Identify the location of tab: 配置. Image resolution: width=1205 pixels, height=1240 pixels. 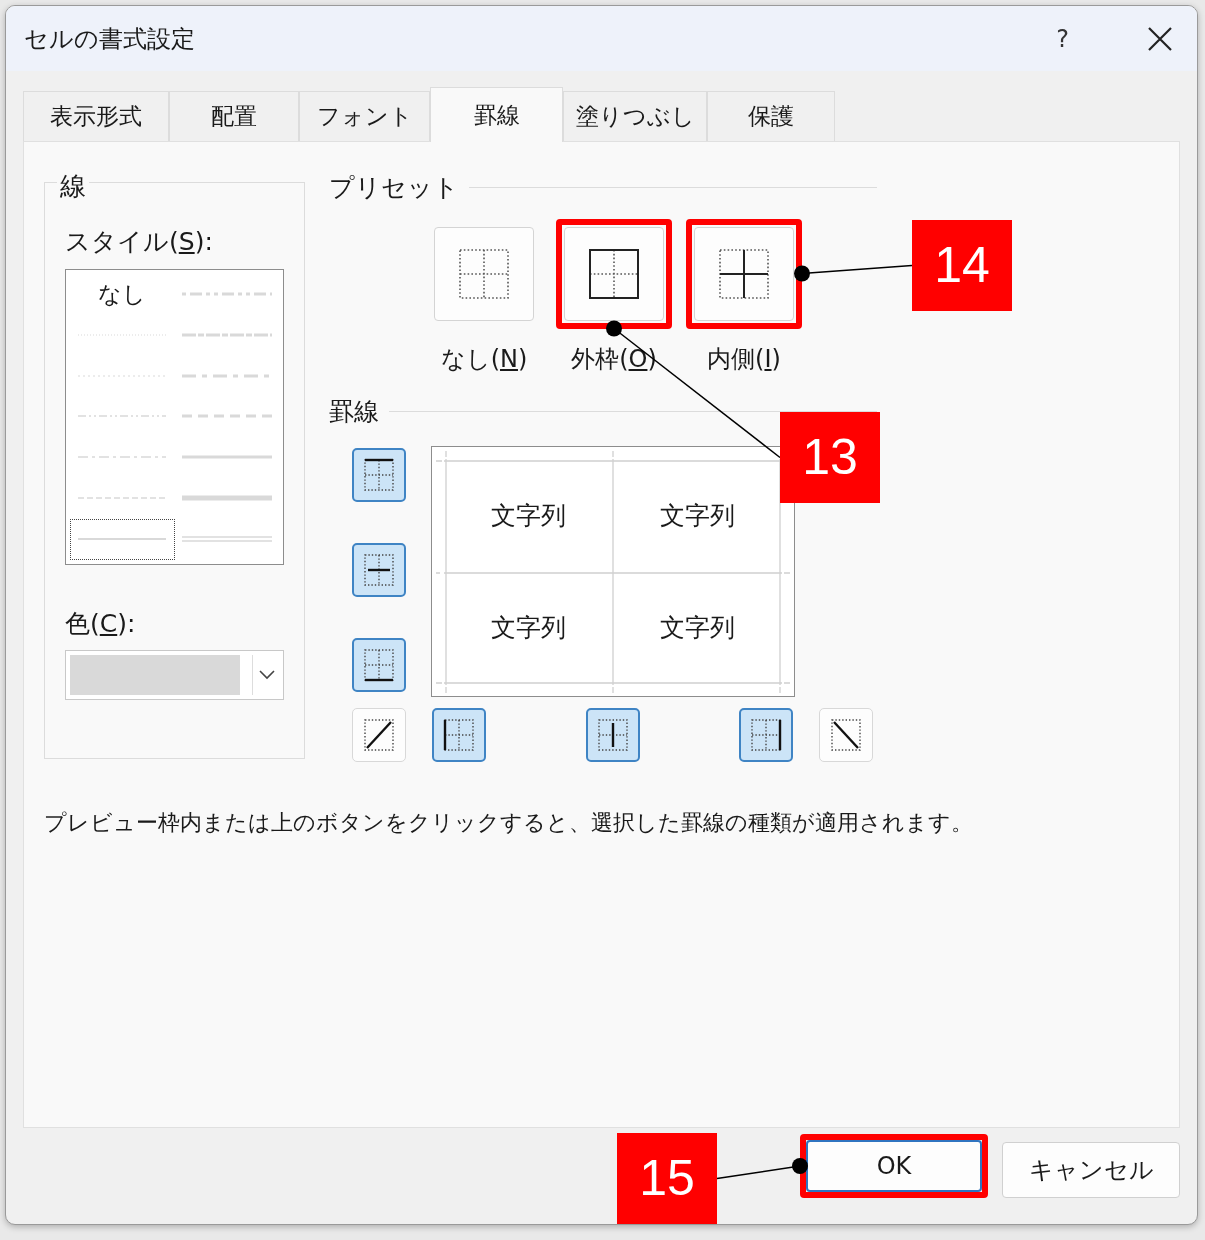
(234, 116).